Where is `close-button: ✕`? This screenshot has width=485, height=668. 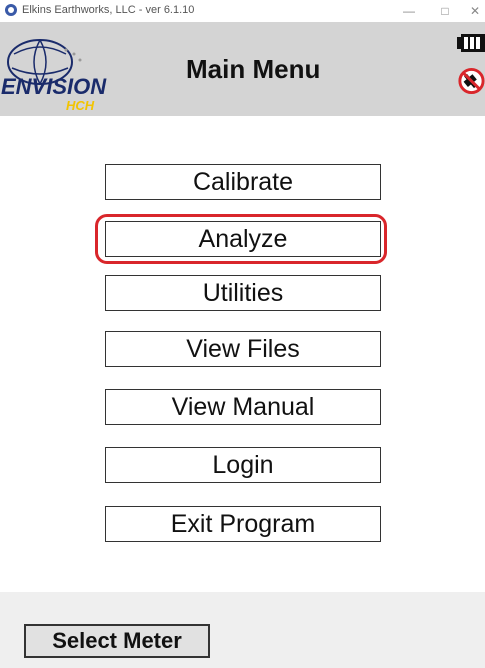
close-button: ✕ is located at coordinates (472, 11).